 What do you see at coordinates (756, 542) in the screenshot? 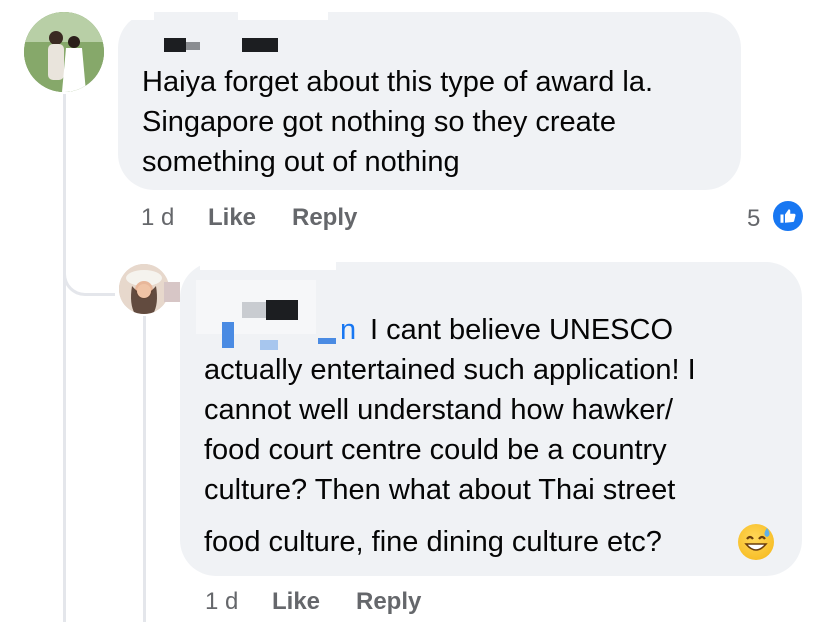
I see `sweat-smile-icon` at bounding box center [756, 542].